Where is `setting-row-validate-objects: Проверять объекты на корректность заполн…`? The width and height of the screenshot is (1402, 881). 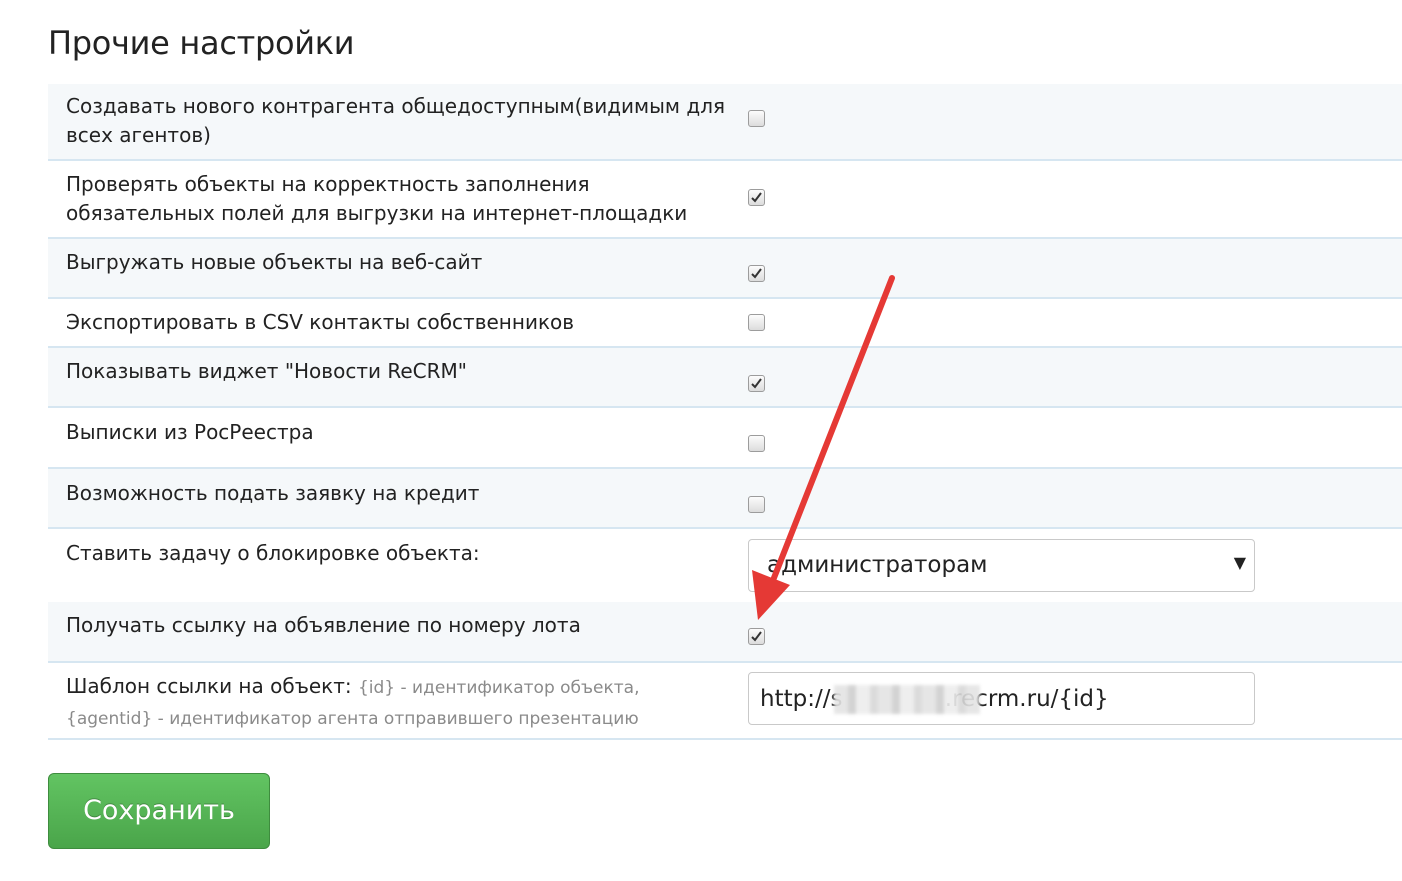
setting-row-validate-objects: Проверять объекты на корректность заполн… is located at coordinates (725, 200).